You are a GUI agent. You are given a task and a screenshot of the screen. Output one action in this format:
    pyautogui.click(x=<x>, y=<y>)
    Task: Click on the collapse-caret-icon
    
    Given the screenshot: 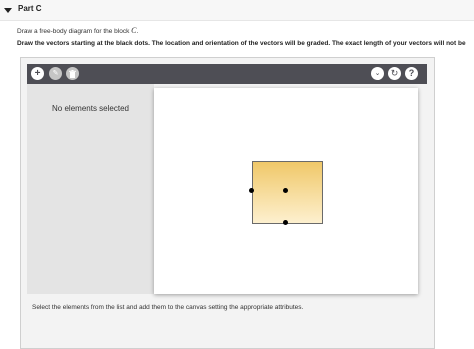 What is the action you would take?
    pyautogui.click(x=8, y=10)
    